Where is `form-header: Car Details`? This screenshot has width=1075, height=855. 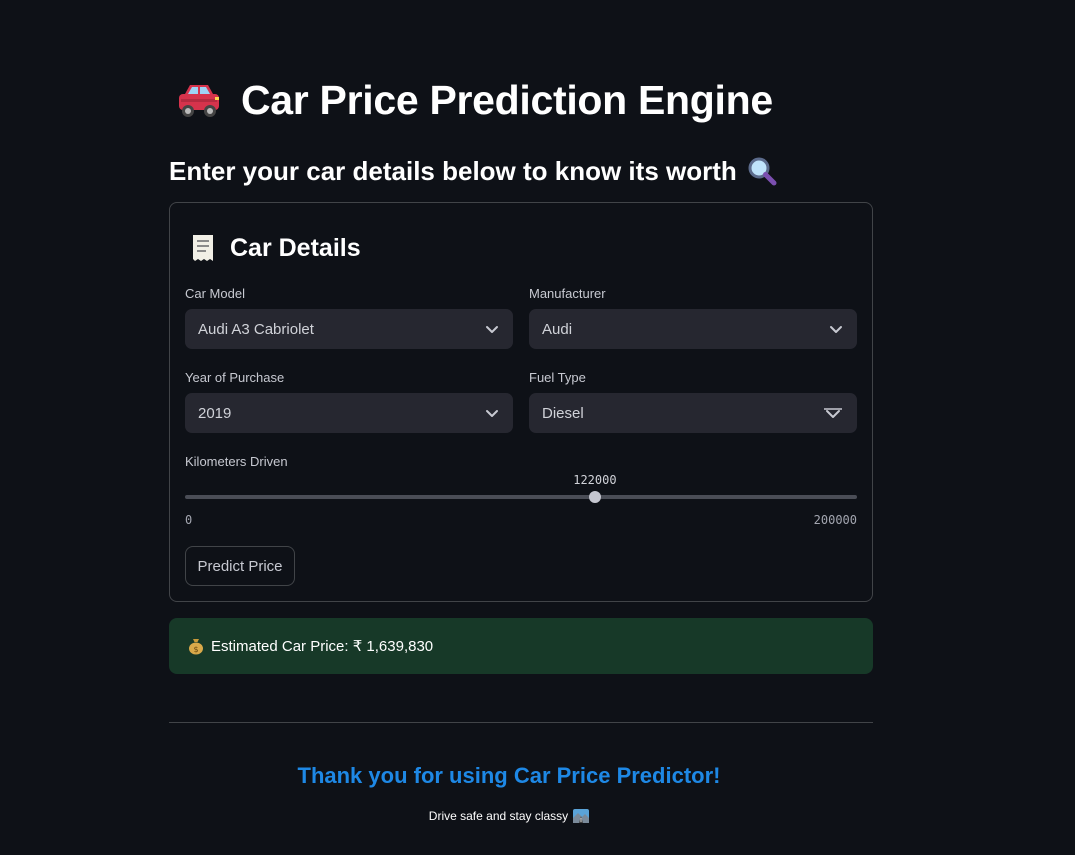 form-header: Car Details is located at coordinates (275, 248).